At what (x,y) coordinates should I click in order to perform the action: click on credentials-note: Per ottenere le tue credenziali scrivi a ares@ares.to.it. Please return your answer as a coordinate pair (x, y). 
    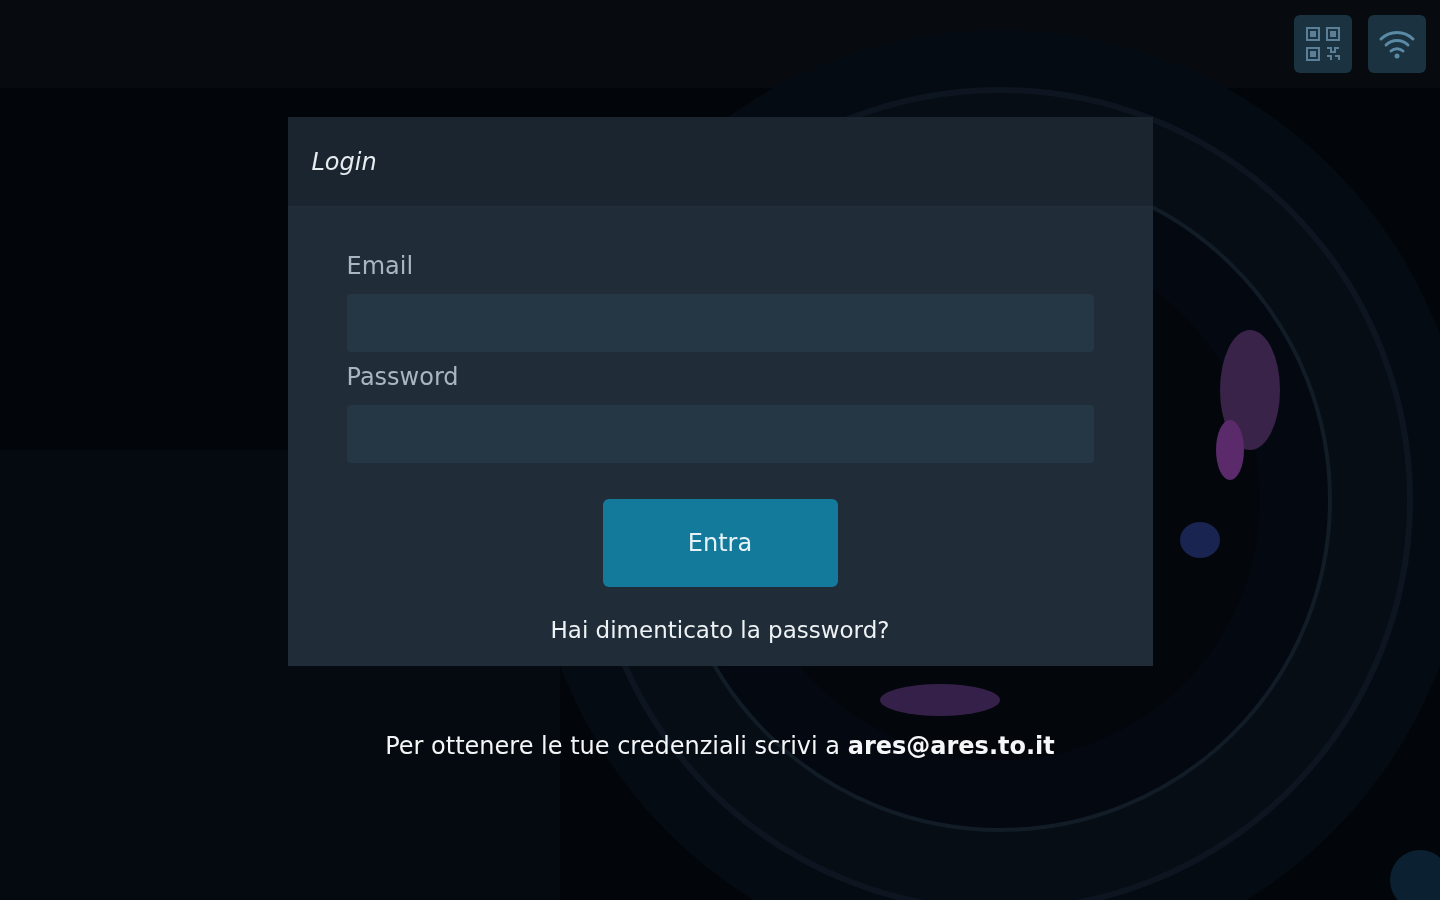
    Looking at the image, I should click on (720, 746).